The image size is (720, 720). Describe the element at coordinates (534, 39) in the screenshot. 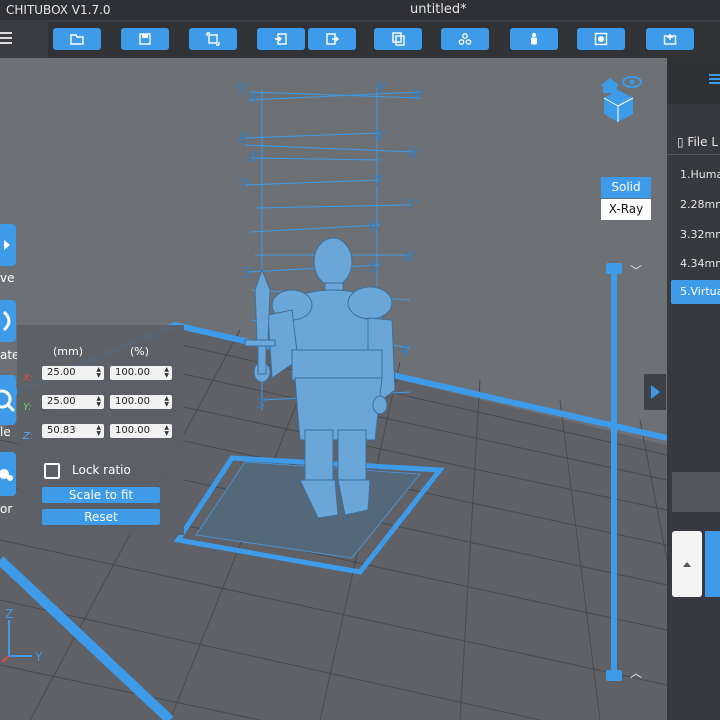

I see `hollow-button` at that location.